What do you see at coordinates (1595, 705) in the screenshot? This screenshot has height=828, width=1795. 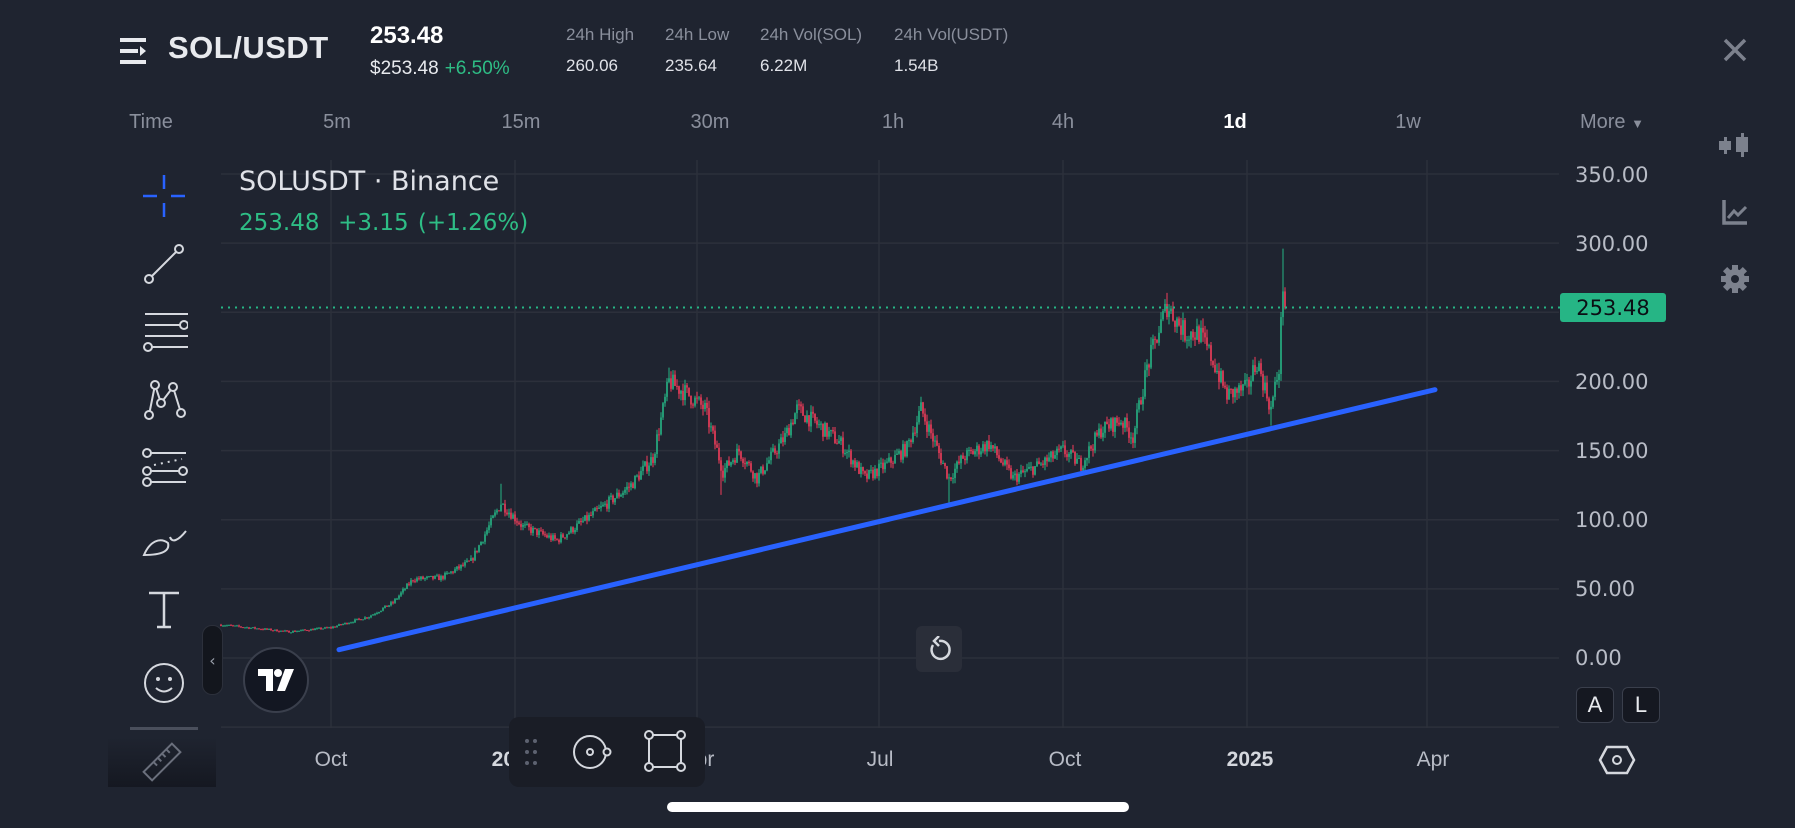 I see `auto-scale-button: A` at bounding box center [1595, 705].